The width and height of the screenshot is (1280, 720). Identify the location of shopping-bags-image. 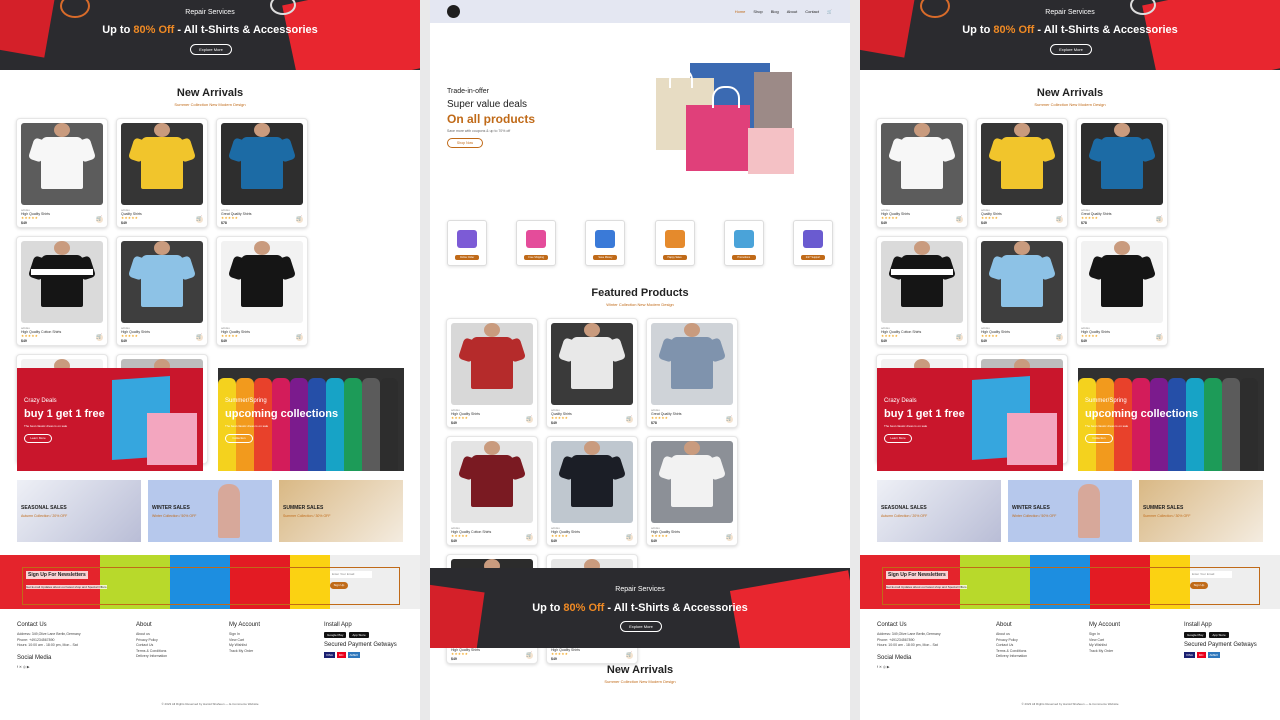
(734, 117).